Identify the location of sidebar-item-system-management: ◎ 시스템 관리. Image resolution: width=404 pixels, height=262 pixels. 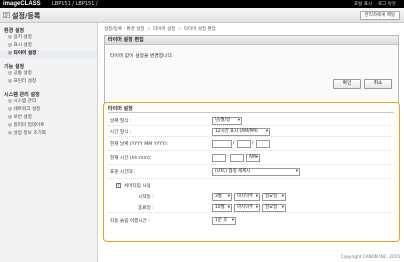
(48, 102).